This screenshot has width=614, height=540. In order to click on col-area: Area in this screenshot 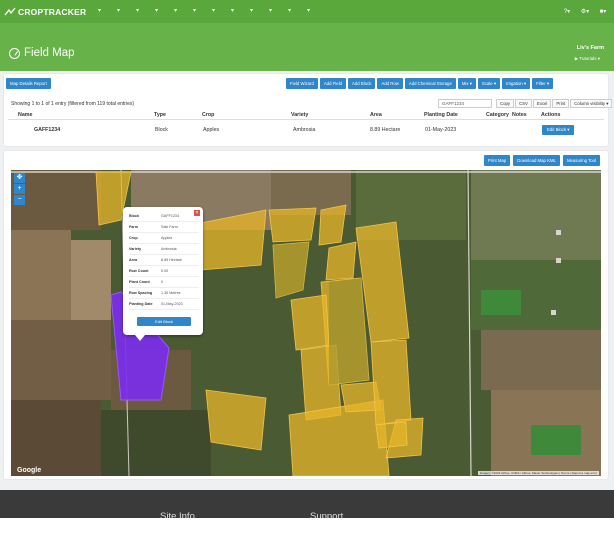, I will do `click(376, 115)`.